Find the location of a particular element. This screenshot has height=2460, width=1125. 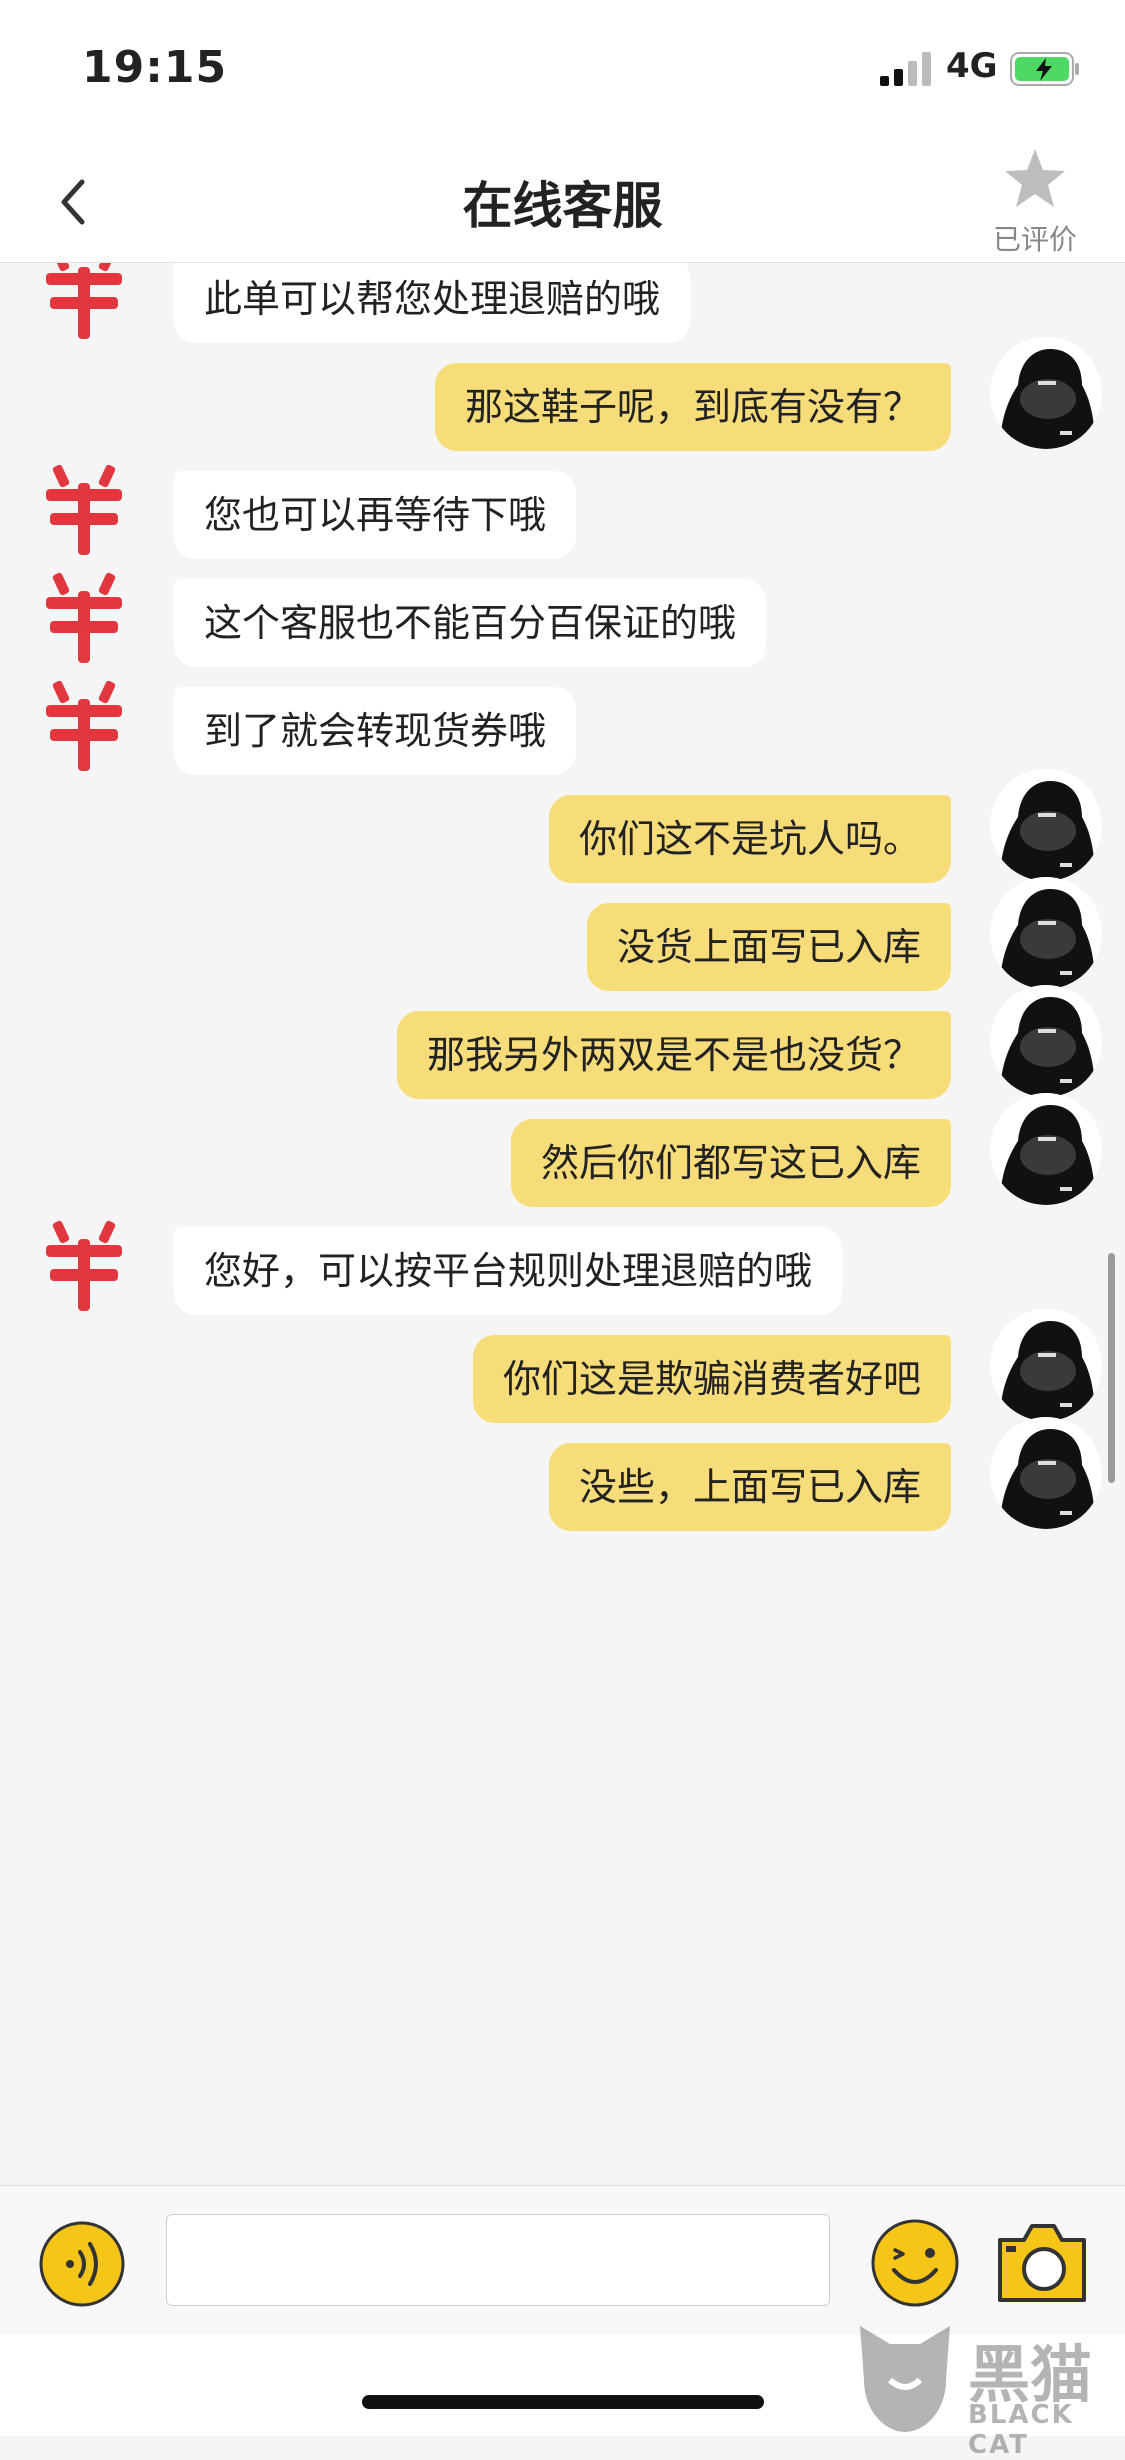

outgoing-message: 没些，上面写已入库 is located at coordinates (562, 1480).